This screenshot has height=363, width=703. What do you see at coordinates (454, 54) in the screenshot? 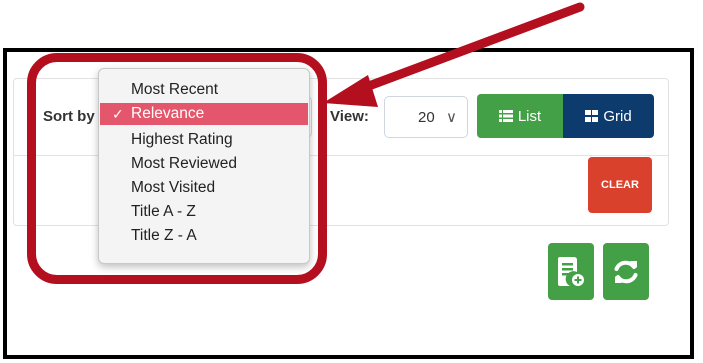
I see `annotation-arrow` at bounding box center [454, 54].